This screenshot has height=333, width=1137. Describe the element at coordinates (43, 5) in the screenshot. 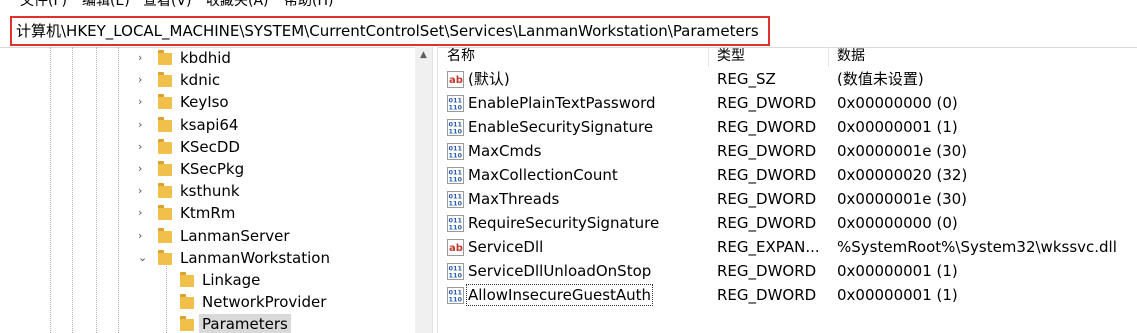

I see `menu-file: 文件(F)` at that location.